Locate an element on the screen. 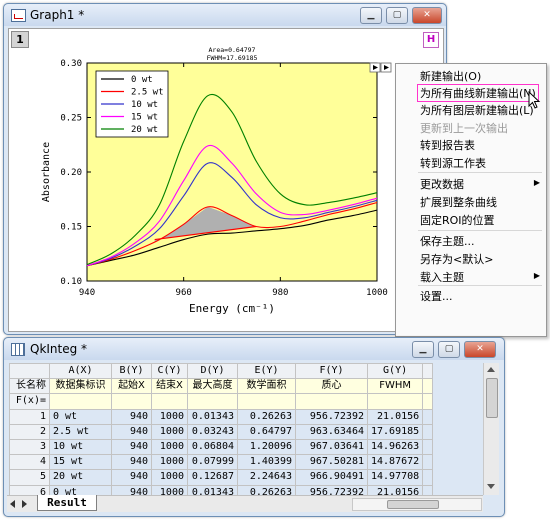 The height and width of the screenshot is (520, 550). long-name-cell: 最大高度 is located at coordinates (212, 386).